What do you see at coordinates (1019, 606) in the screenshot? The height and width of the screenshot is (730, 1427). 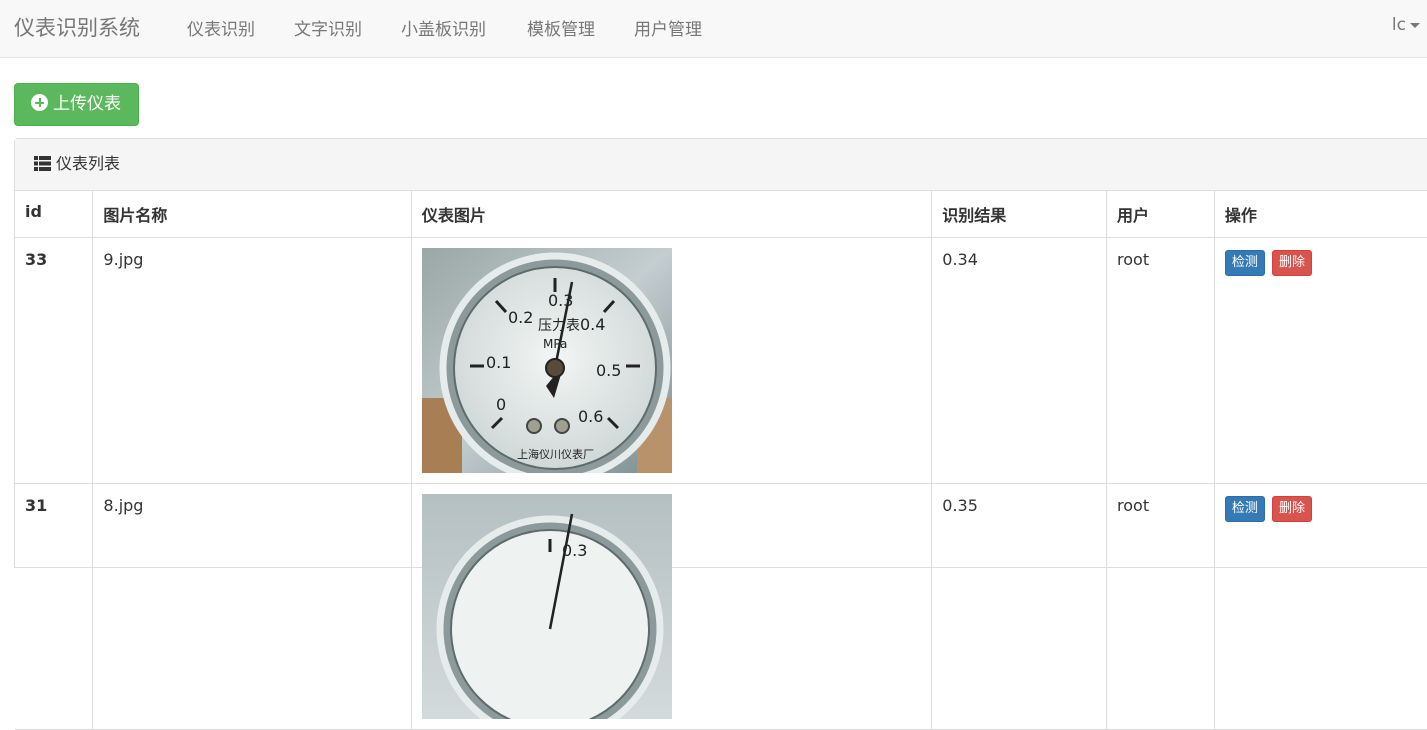 I see `row-result: 0.35` at bounding box center [1019, 606].